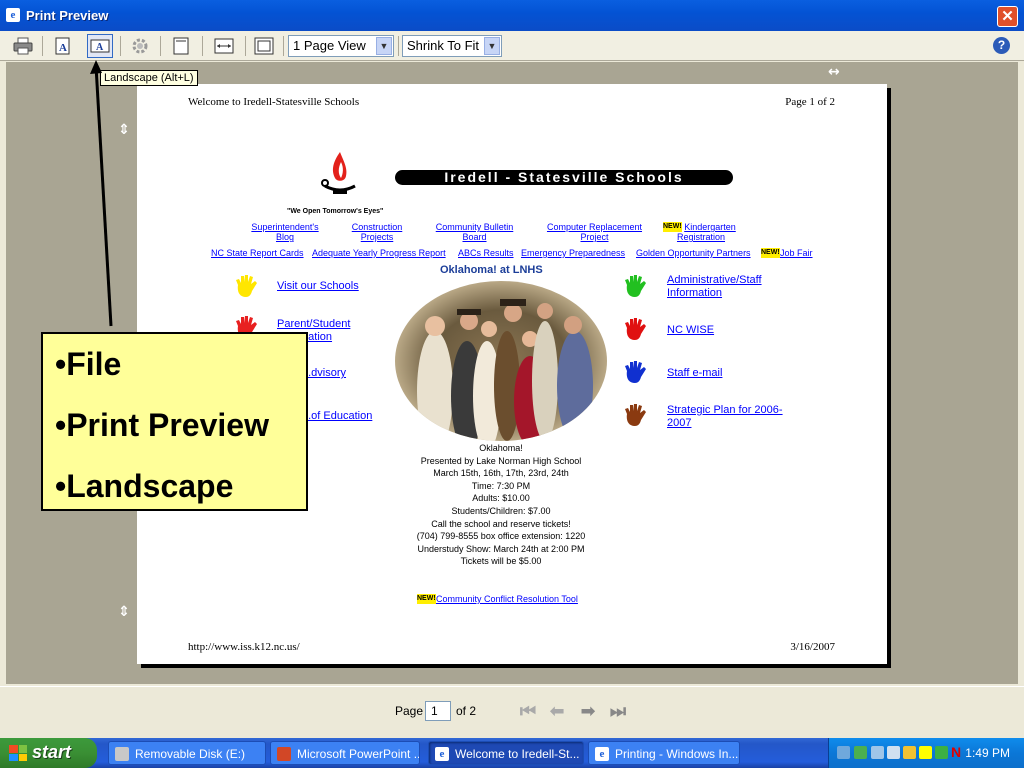 The height and width of the screenshot is (768, 1024). Describe the element at coordinates (379, 253) in the screenshot. I see `nav-link: Adequate Yearly Progress Report` at that location.